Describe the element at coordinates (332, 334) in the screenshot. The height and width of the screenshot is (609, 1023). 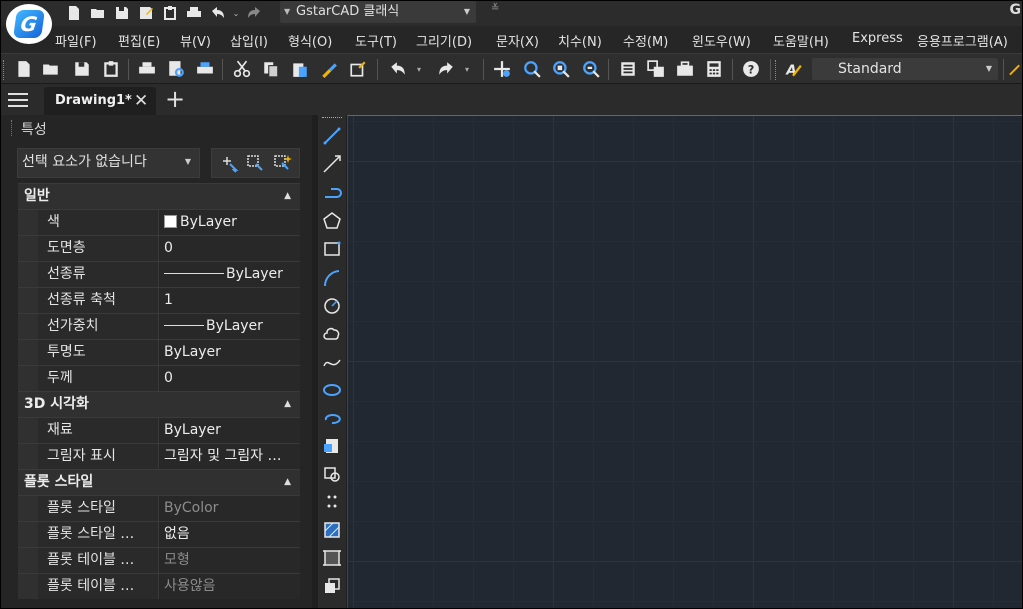
I see `revision-cloud-icon` at that location.